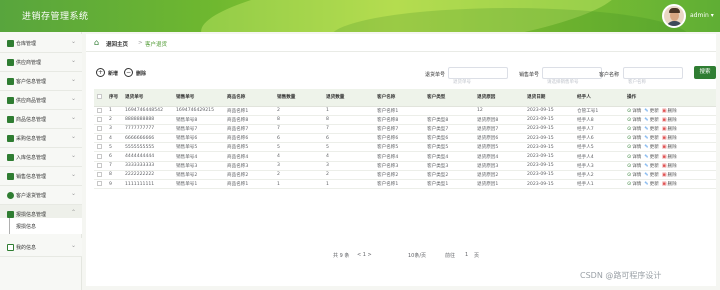 This screenshot has height=290, width=720. What do you see at coordinates (585, 148) in the screenshot?
I see `table-cell: 经手人5` at bounding box center [585, 148].